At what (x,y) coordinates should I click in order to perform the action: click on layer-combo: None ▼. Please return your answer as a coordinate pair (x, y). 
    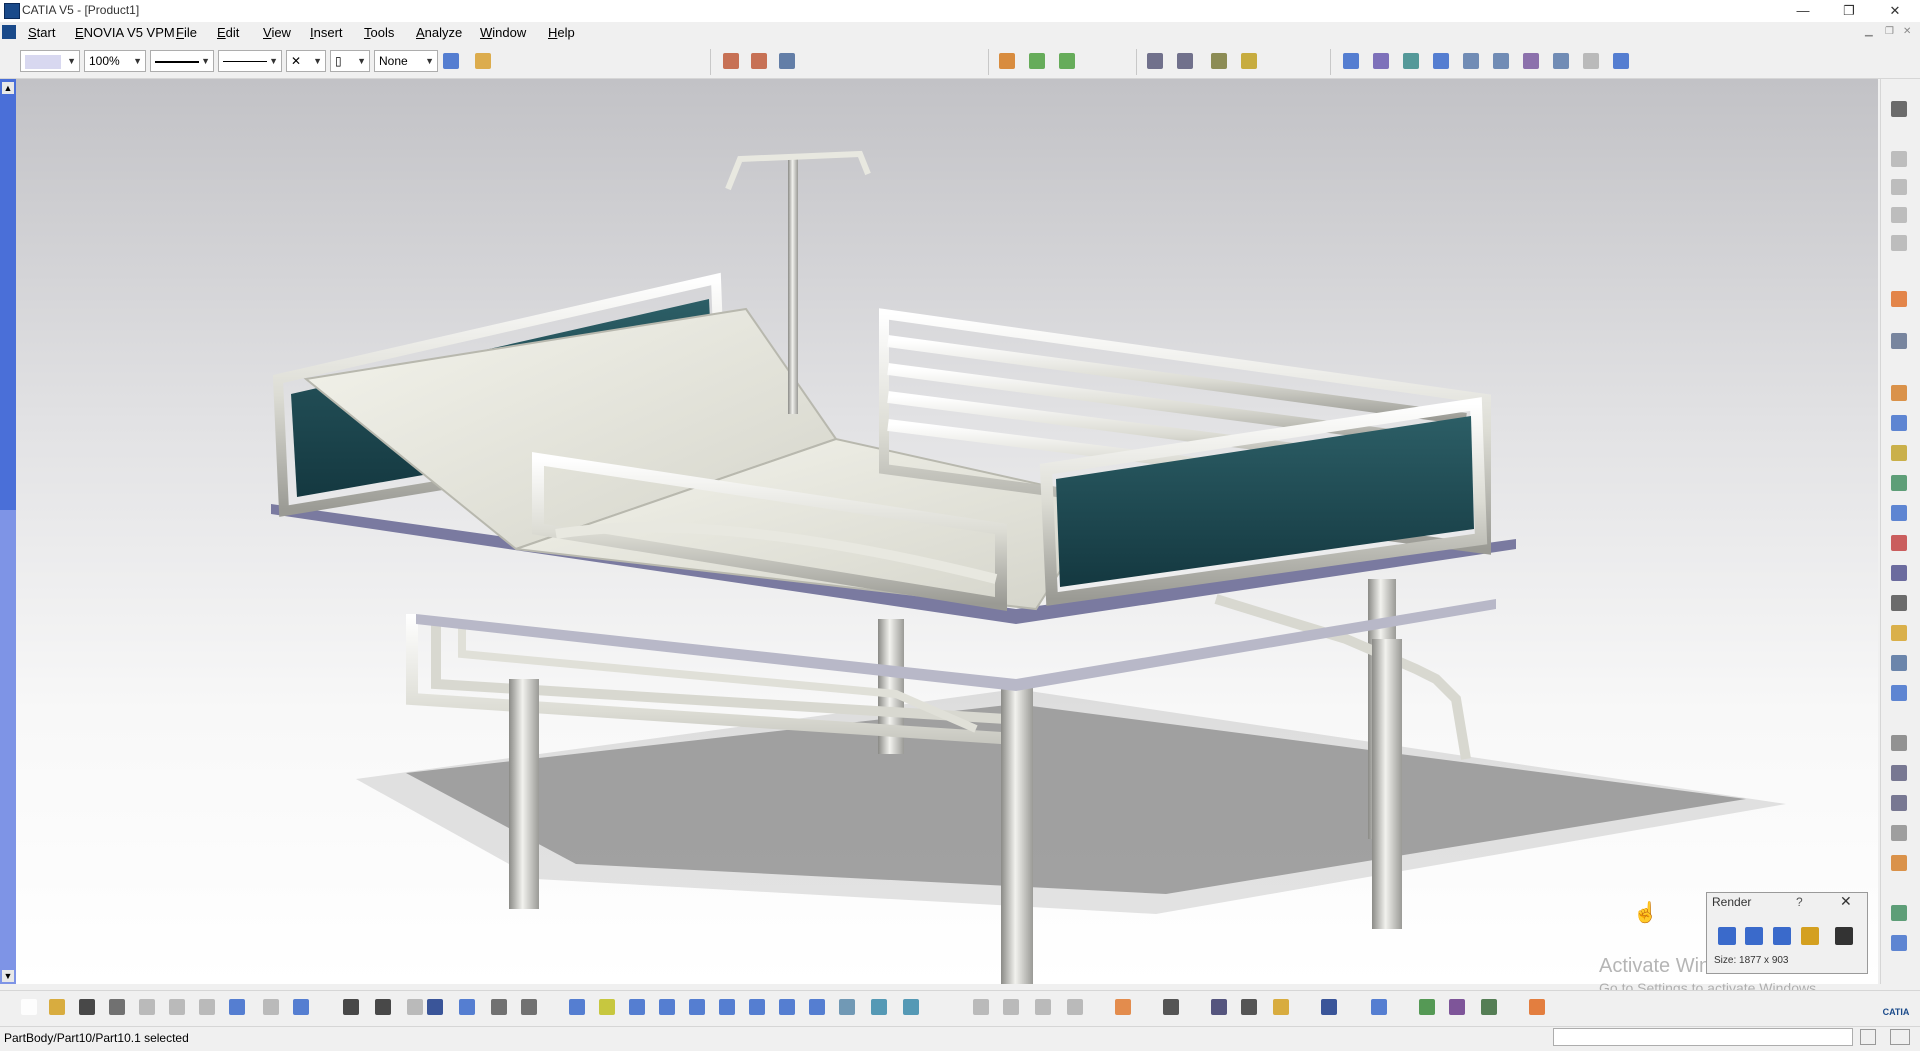
    Looking at the image, I should click on (406, 61).